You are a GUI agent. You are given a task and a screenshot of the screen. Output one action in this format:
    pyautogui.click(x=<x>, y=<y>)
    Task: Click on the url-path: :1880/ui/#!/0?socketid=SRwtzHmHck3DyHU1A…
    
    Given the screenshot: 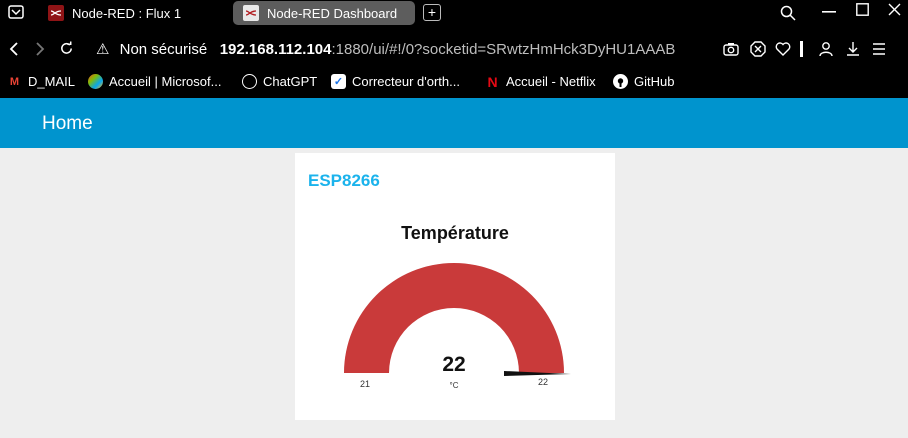 What is the action you would take?
    pyautogui.click(x=503, y=49)
    